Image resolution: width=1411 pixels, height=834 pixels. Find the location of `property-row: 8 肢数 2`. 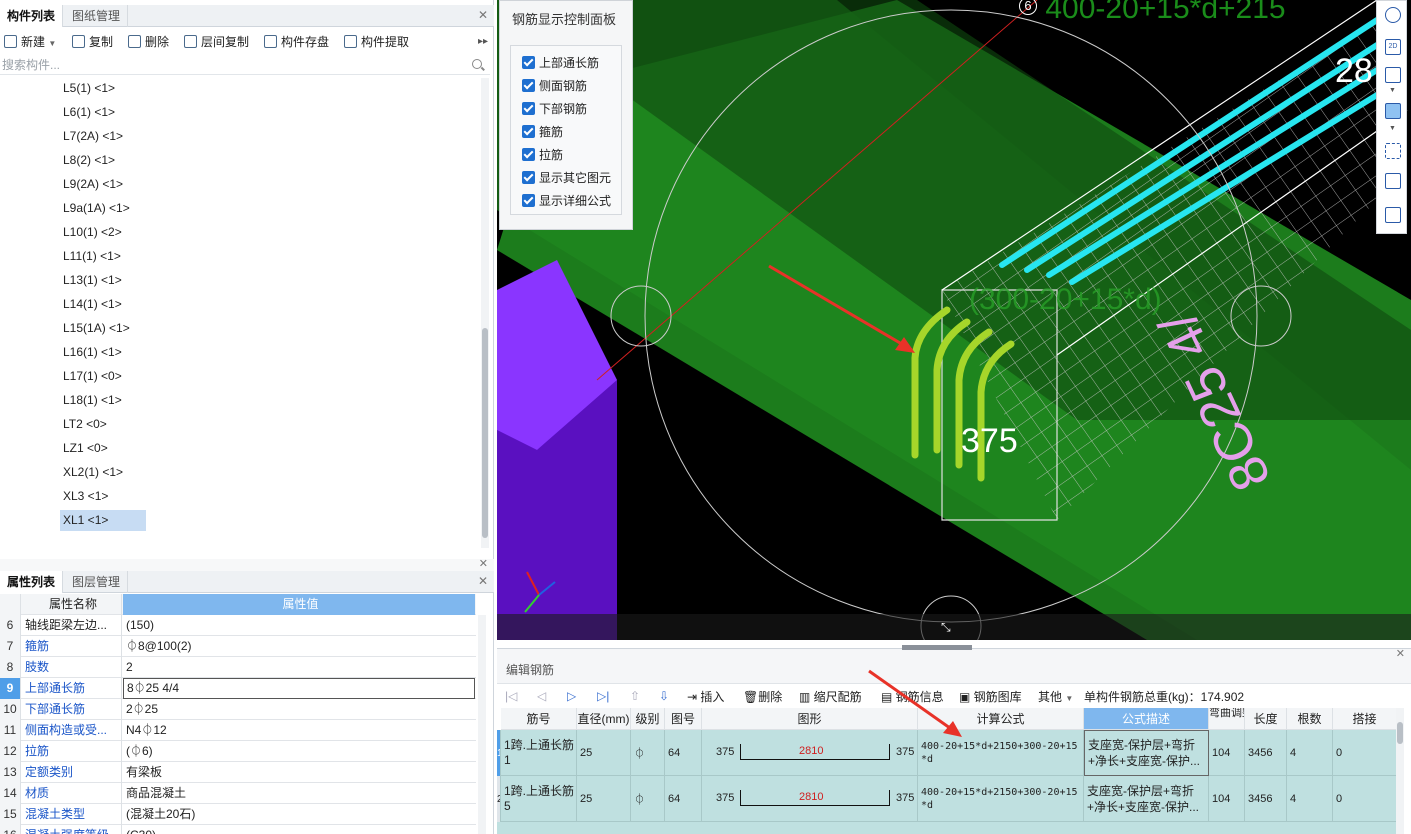

property-row: 8 肢数 2 is located at coordinates (238, 667).